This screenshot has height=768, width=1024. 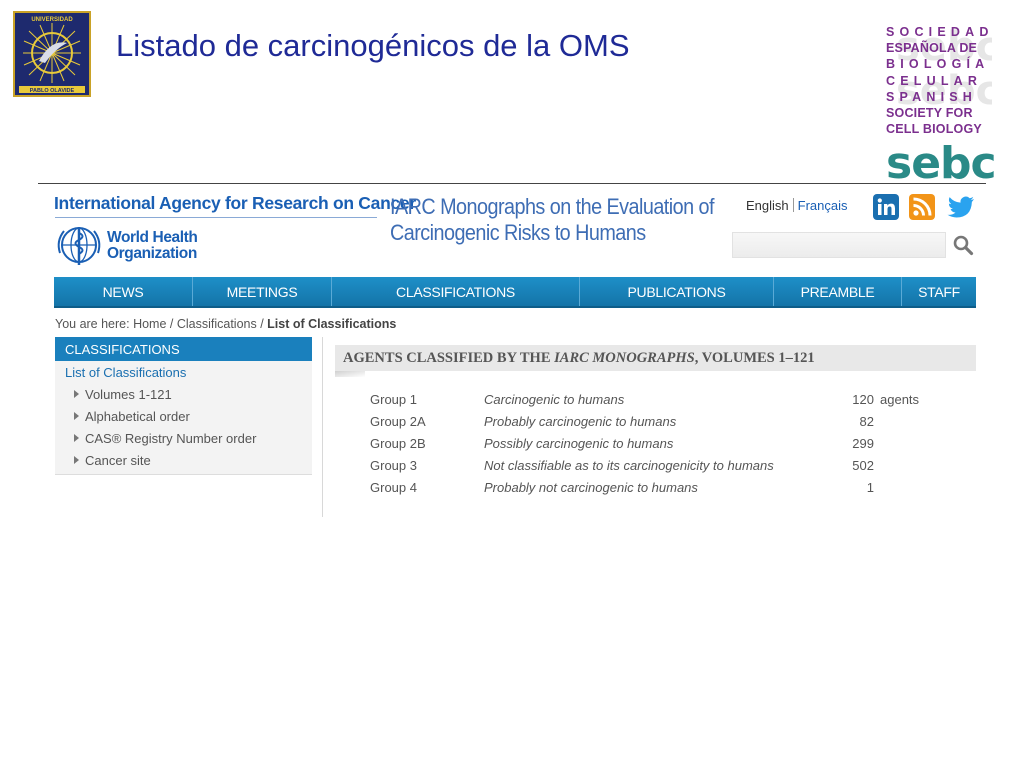 I want to click on group-count: 1, so click(x=870, y=487).